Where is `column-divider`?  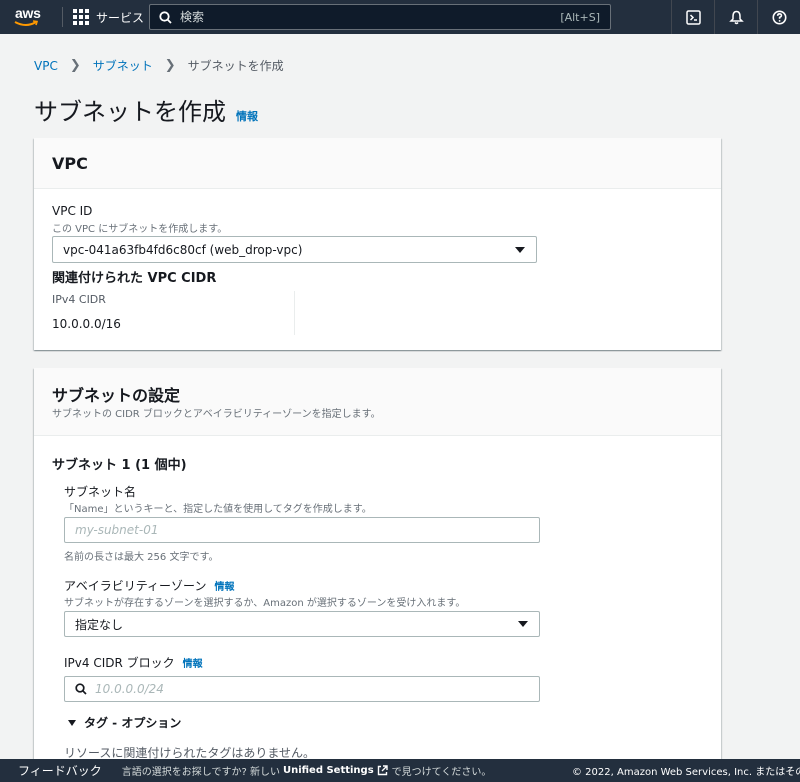
column-divider is located at coordinates (294, 313).